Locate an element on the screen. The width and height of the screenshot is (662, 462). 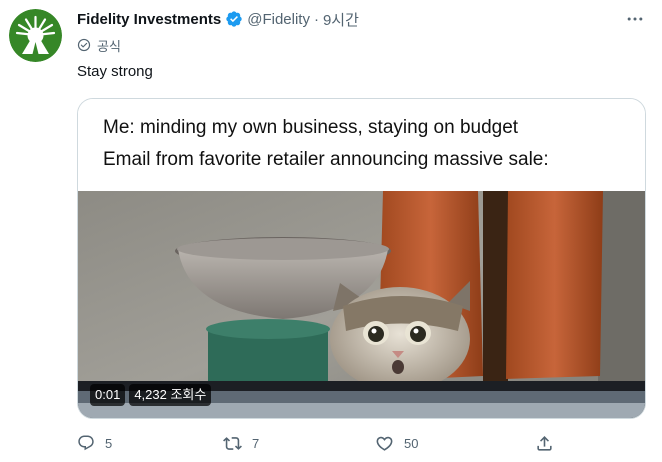
tweet-text: Stay strong is located at coordinates (115, 71).